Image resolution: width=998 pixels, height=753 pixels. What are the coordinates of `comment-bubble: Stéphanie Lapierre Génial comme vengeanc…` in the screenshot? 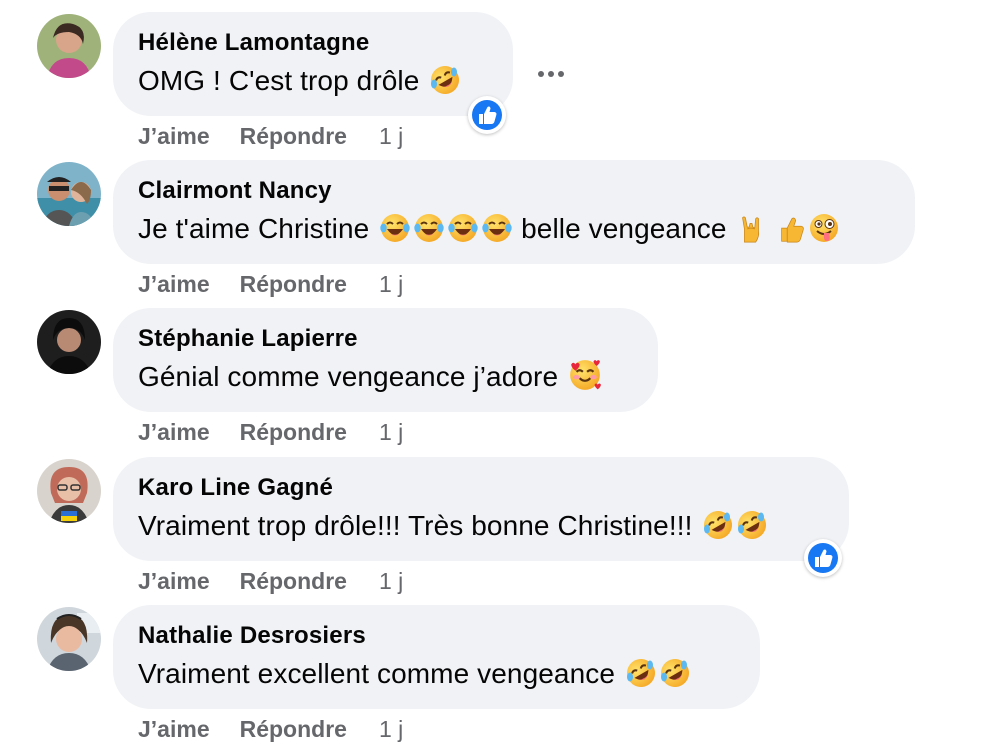 It's located at (385, 360).